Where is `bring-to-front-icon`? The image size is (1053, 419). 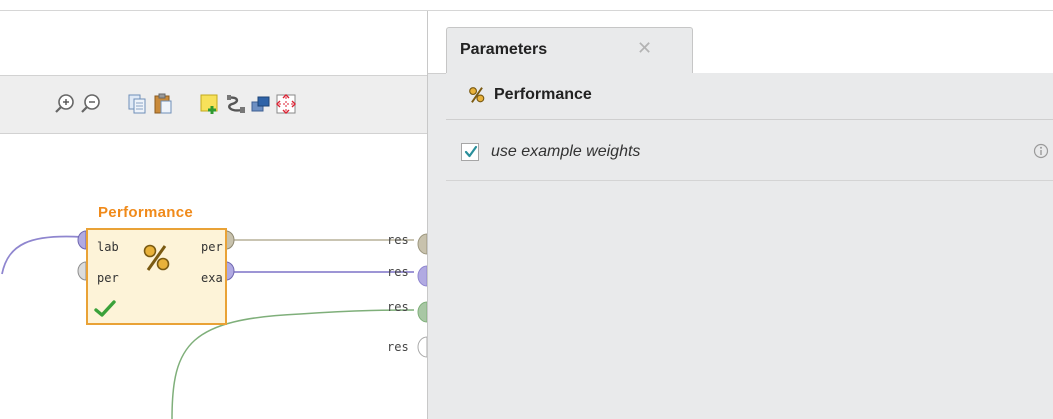
bring-to-front-icon is located at coordinates (261, 104).